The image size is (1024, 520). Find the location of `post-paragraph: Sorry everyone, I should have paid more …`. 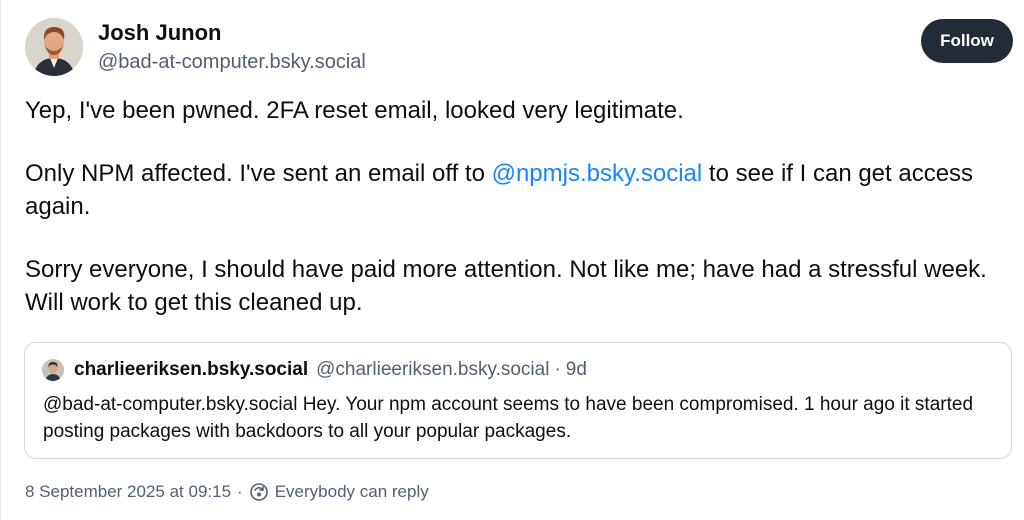

post-paragraph: Sorry everyone, I should have paid more … is located at coordinates (506, 286).